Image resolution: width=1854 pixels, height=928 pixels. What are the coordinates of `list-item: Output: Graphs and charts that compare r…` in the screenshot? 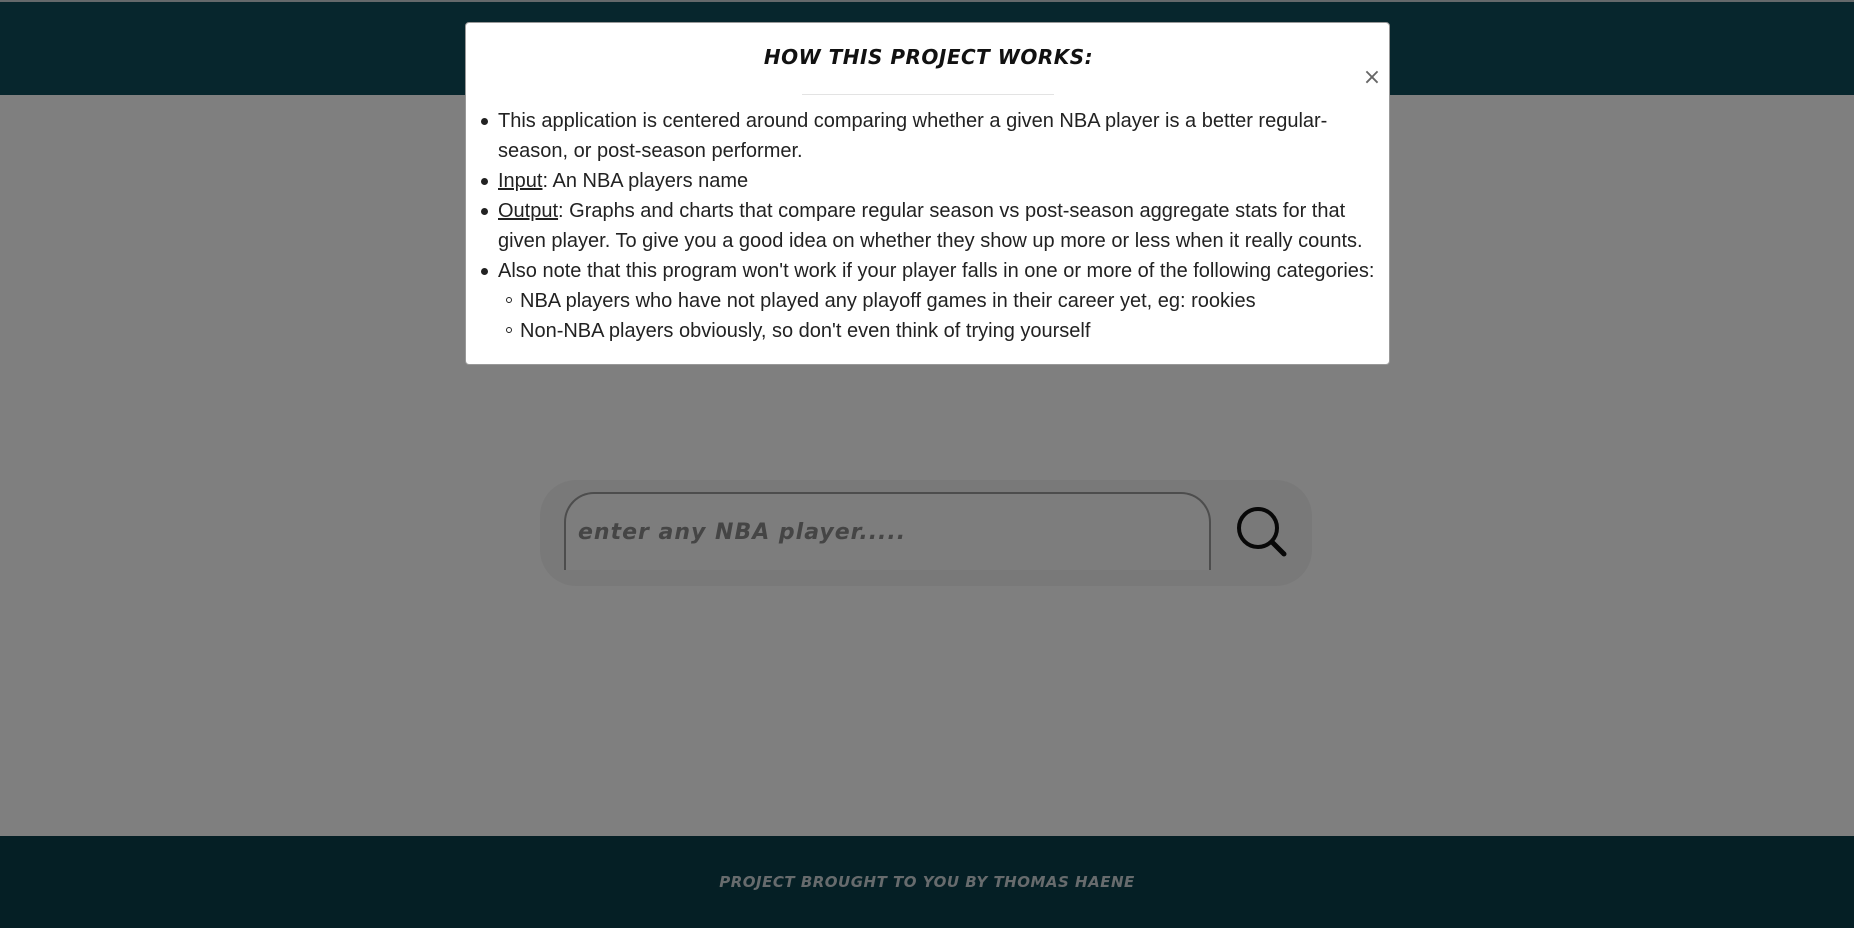 It's located at (929, 226).